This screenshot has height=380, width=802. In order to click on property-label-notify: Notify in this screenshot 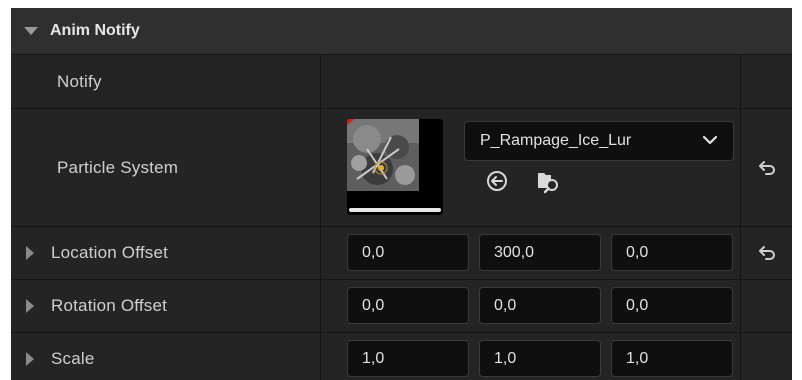, I will do `click(79, 81)`.